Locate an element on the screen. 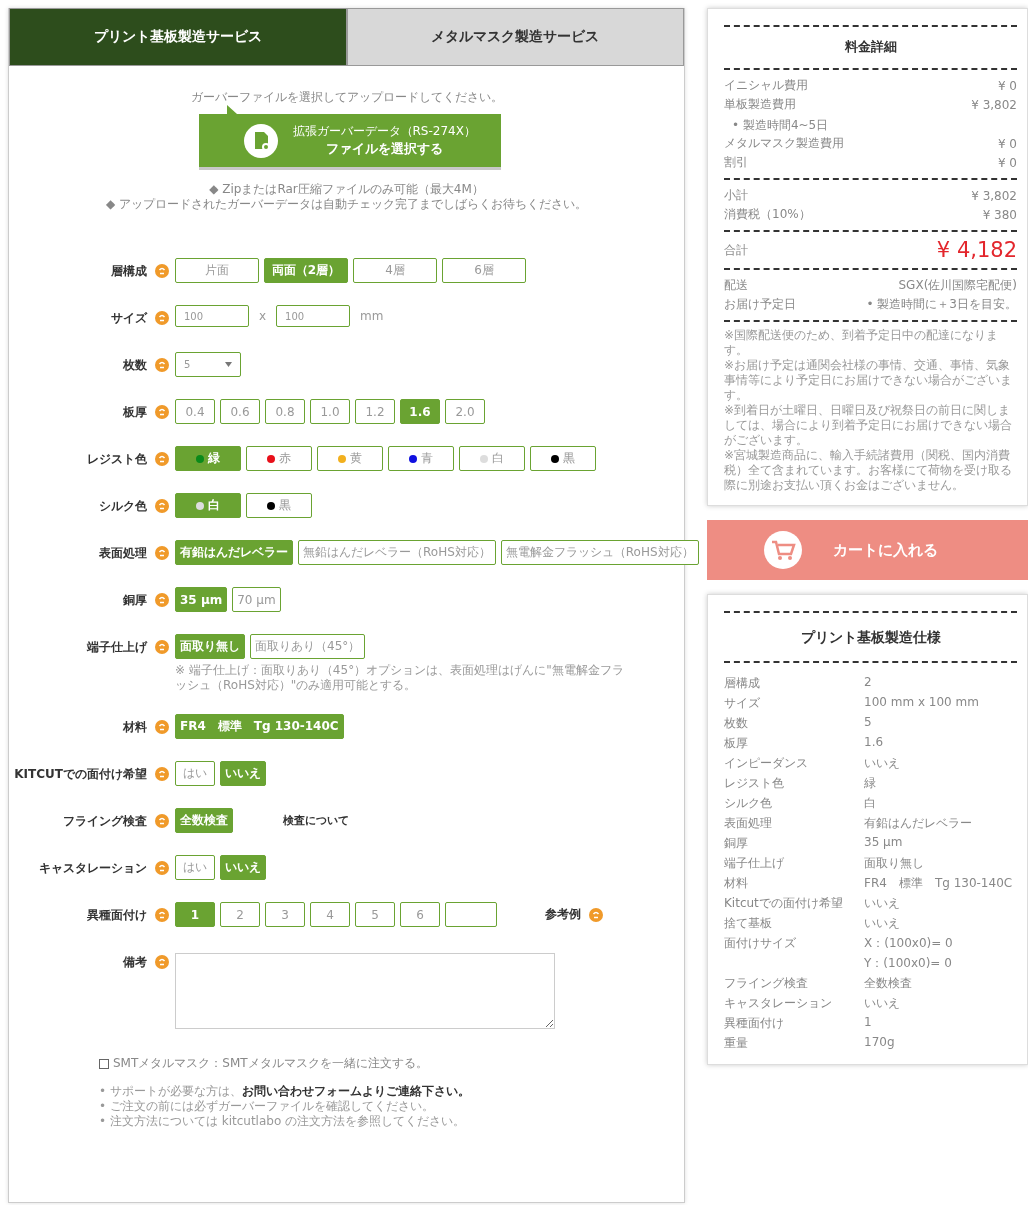 The image size is (1028, 1205). option-button: 面取り無し is located at coordinates (210, 646).